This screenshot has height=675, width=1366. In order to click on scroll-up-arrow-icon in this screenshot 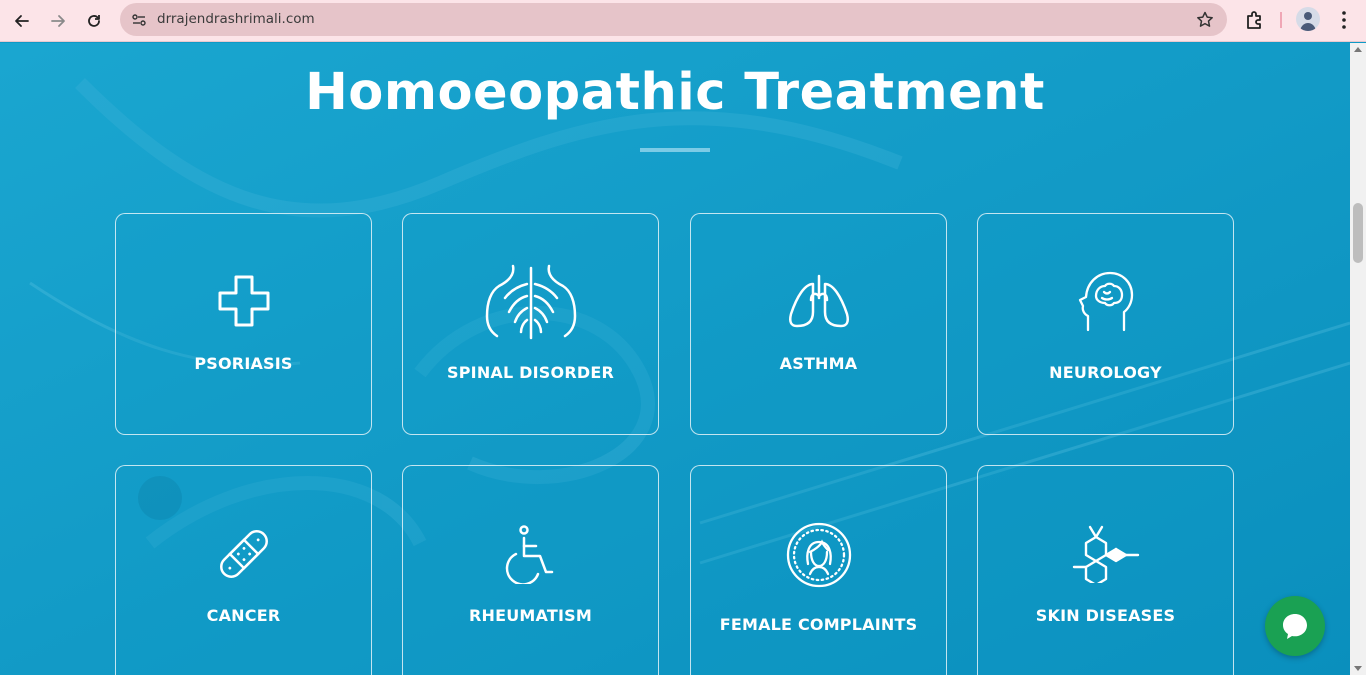, I will do `click(1358, 49)`.